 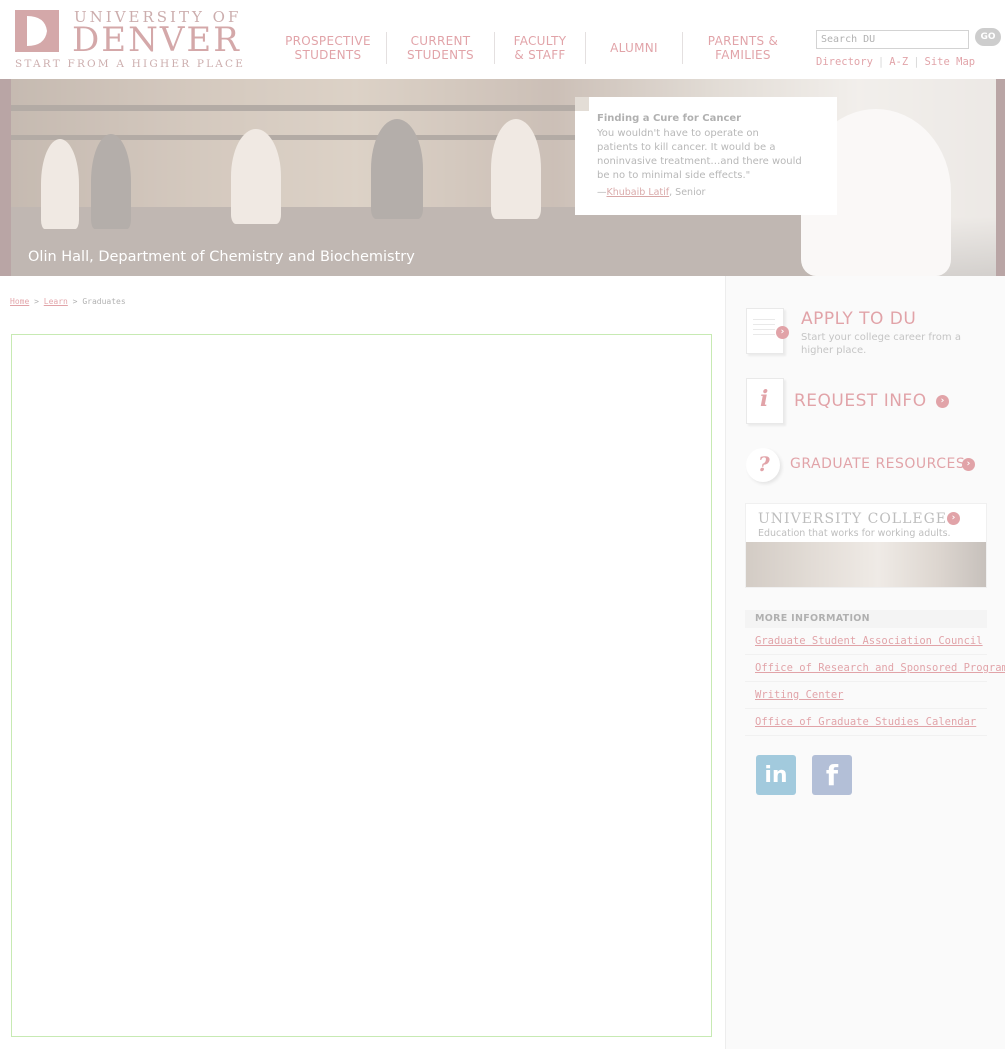 I want to click on nav-prospective-students: PROSPECTIVE STUDENTS, so click(x=328, y=48).